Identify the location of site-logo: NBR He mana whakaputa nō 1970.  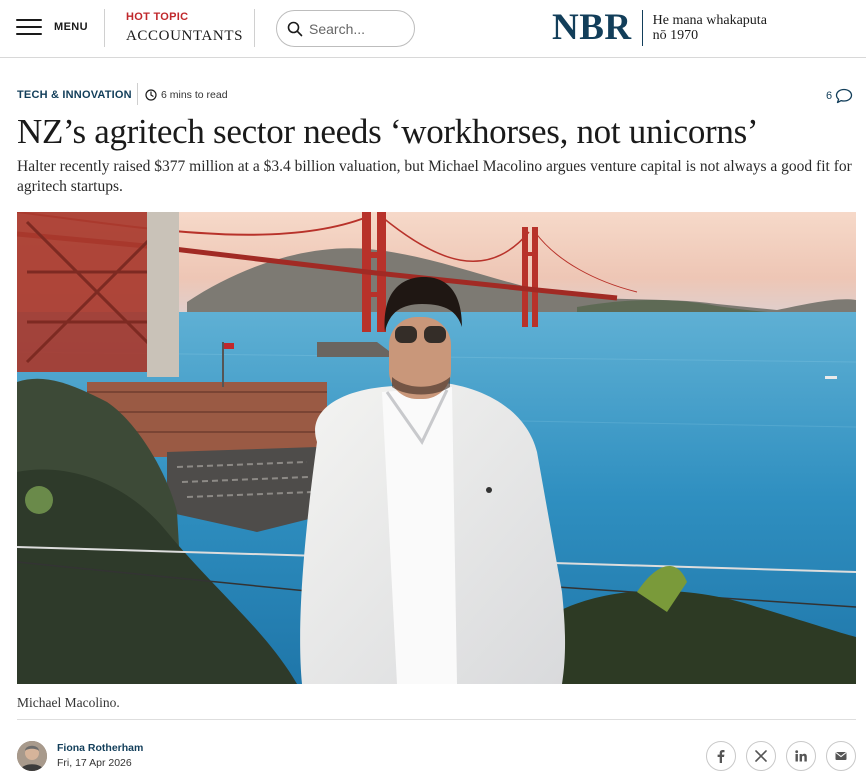
(659, 27).